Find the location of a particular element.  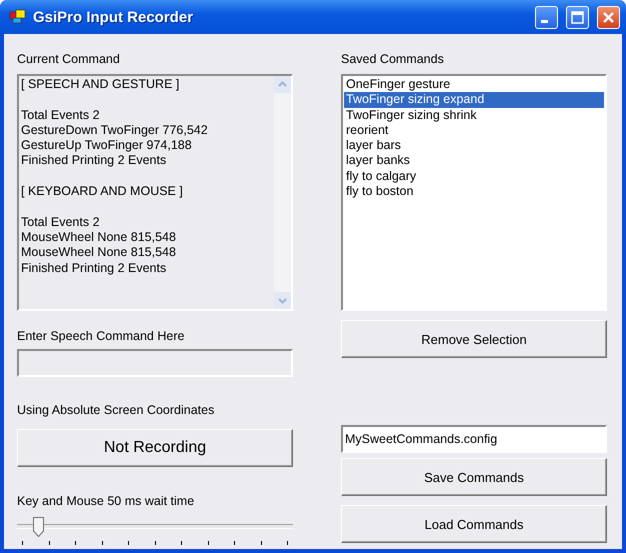

field-label: Current Command is located at coordinates (69, 59).